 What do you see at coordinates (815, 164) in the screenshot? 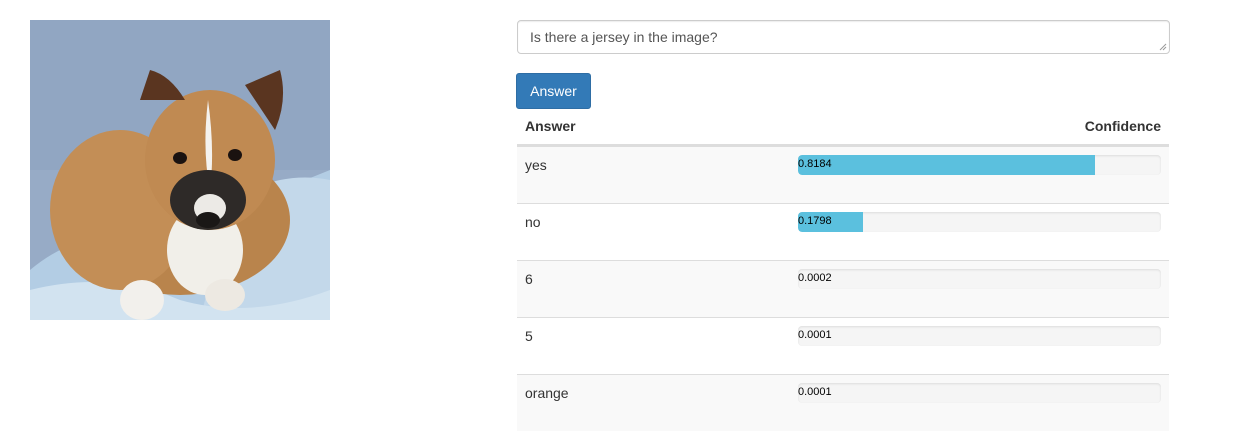
I see `confidence-value: 0.8184` at bounding box center [815, 164].